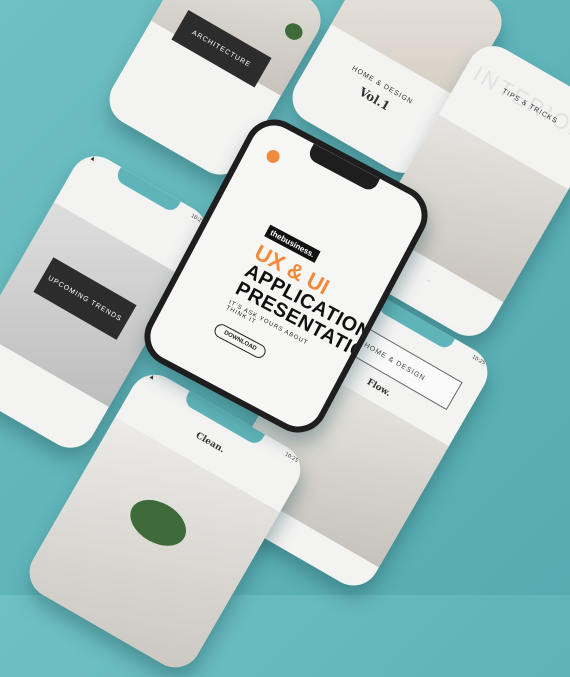 This screenshot has height=677, width=570. What do you see at coordinates (210, 443) in the screenshot?
I see `clean-title: Clean.` at bounding box center [210, 443].